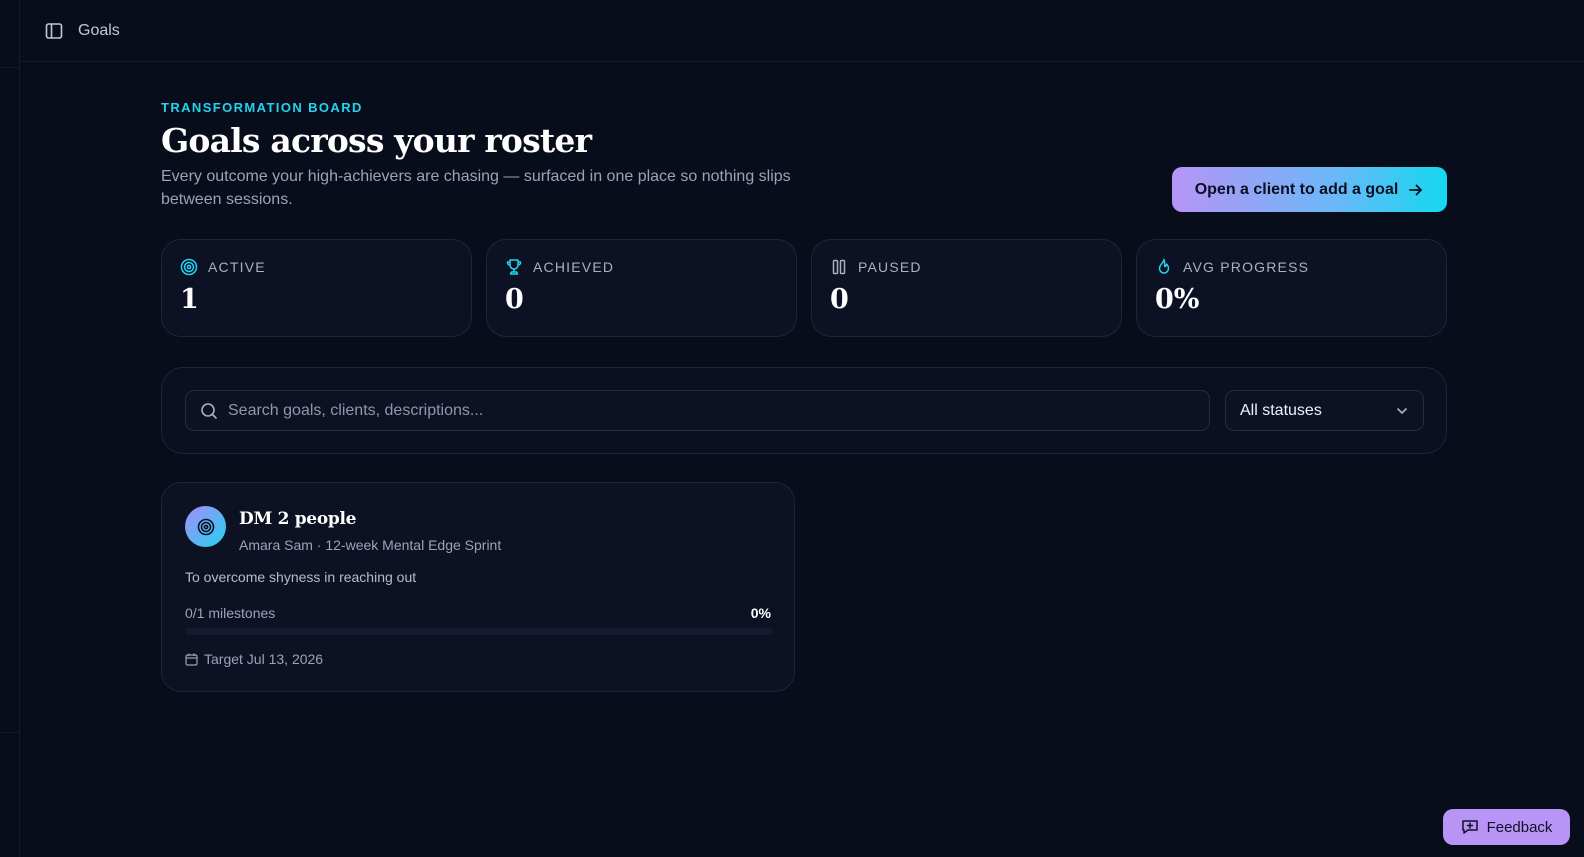 Image resolution: width=1584 pixels, height=857 pixels. Describe the element at coordinates (191, 659) in the screenshot. I see `calendar-icon` at that location.